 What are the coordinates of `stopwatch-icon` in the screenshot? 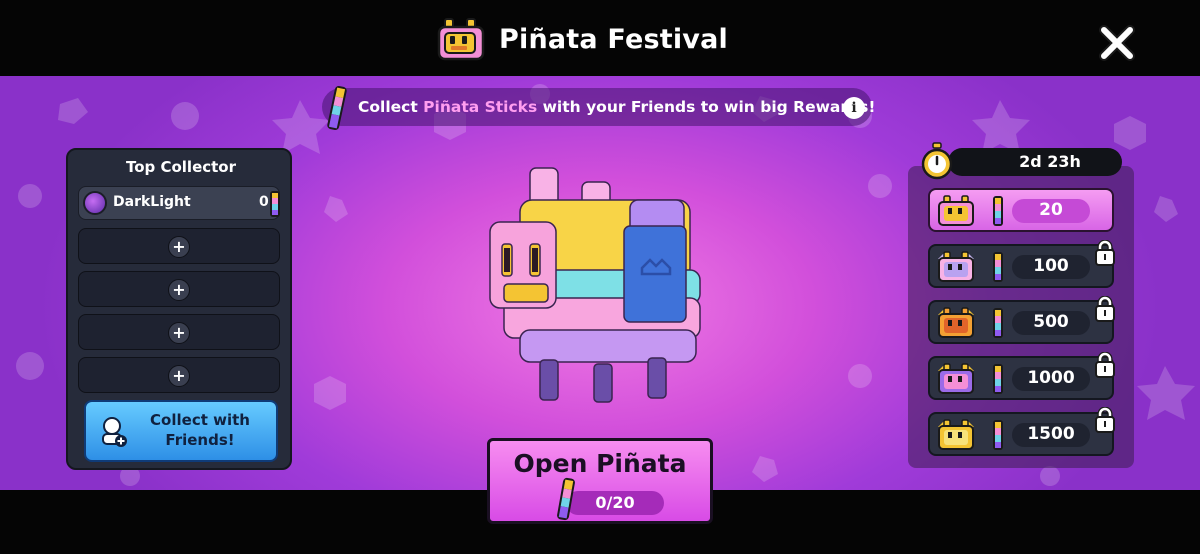 It's located at (937, 161).